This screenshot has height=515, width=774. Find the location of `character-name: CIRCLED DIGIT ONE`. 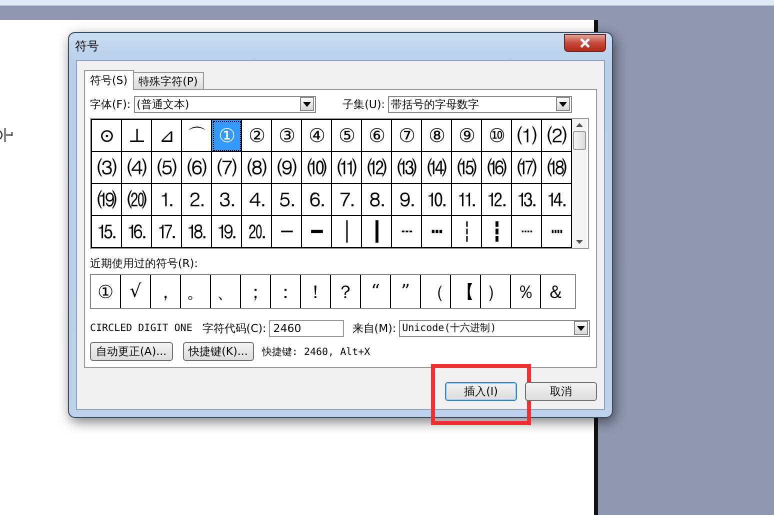

character-name: CIRCLED DIGIT ONE is located at coordinates (142, 328).